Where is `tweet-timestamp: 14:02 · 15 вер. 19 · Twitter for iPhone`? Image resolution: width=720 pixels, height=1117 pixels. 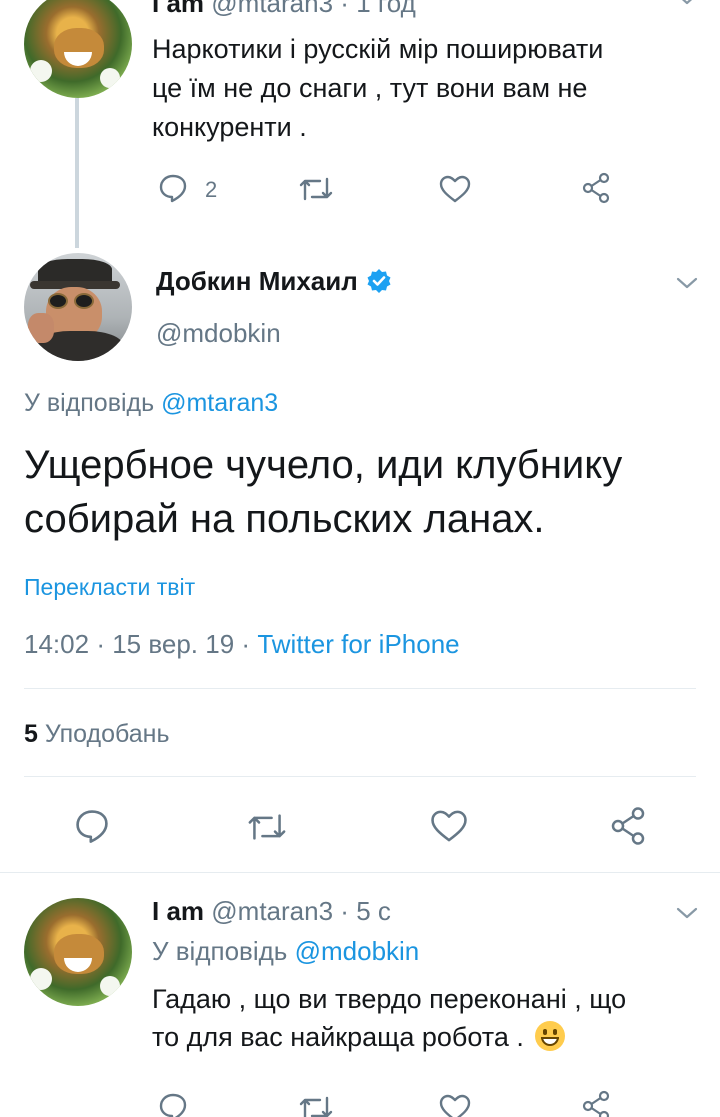
tweet-timestamp: 14:02 · 15 вер. 19 · Twitter for iPhone is located at coordinates (242, 644).